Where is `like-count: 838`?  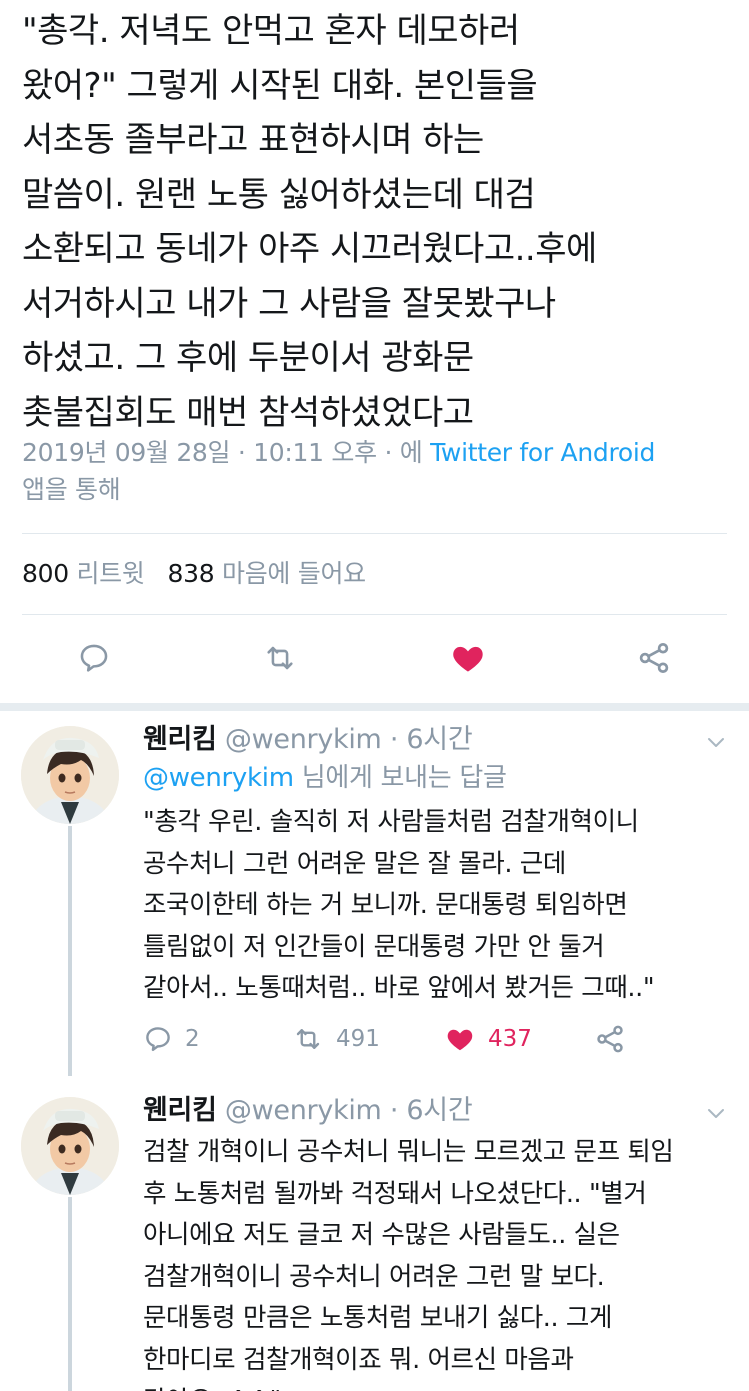
like-count: 838 is located at coordinates (191, 573).